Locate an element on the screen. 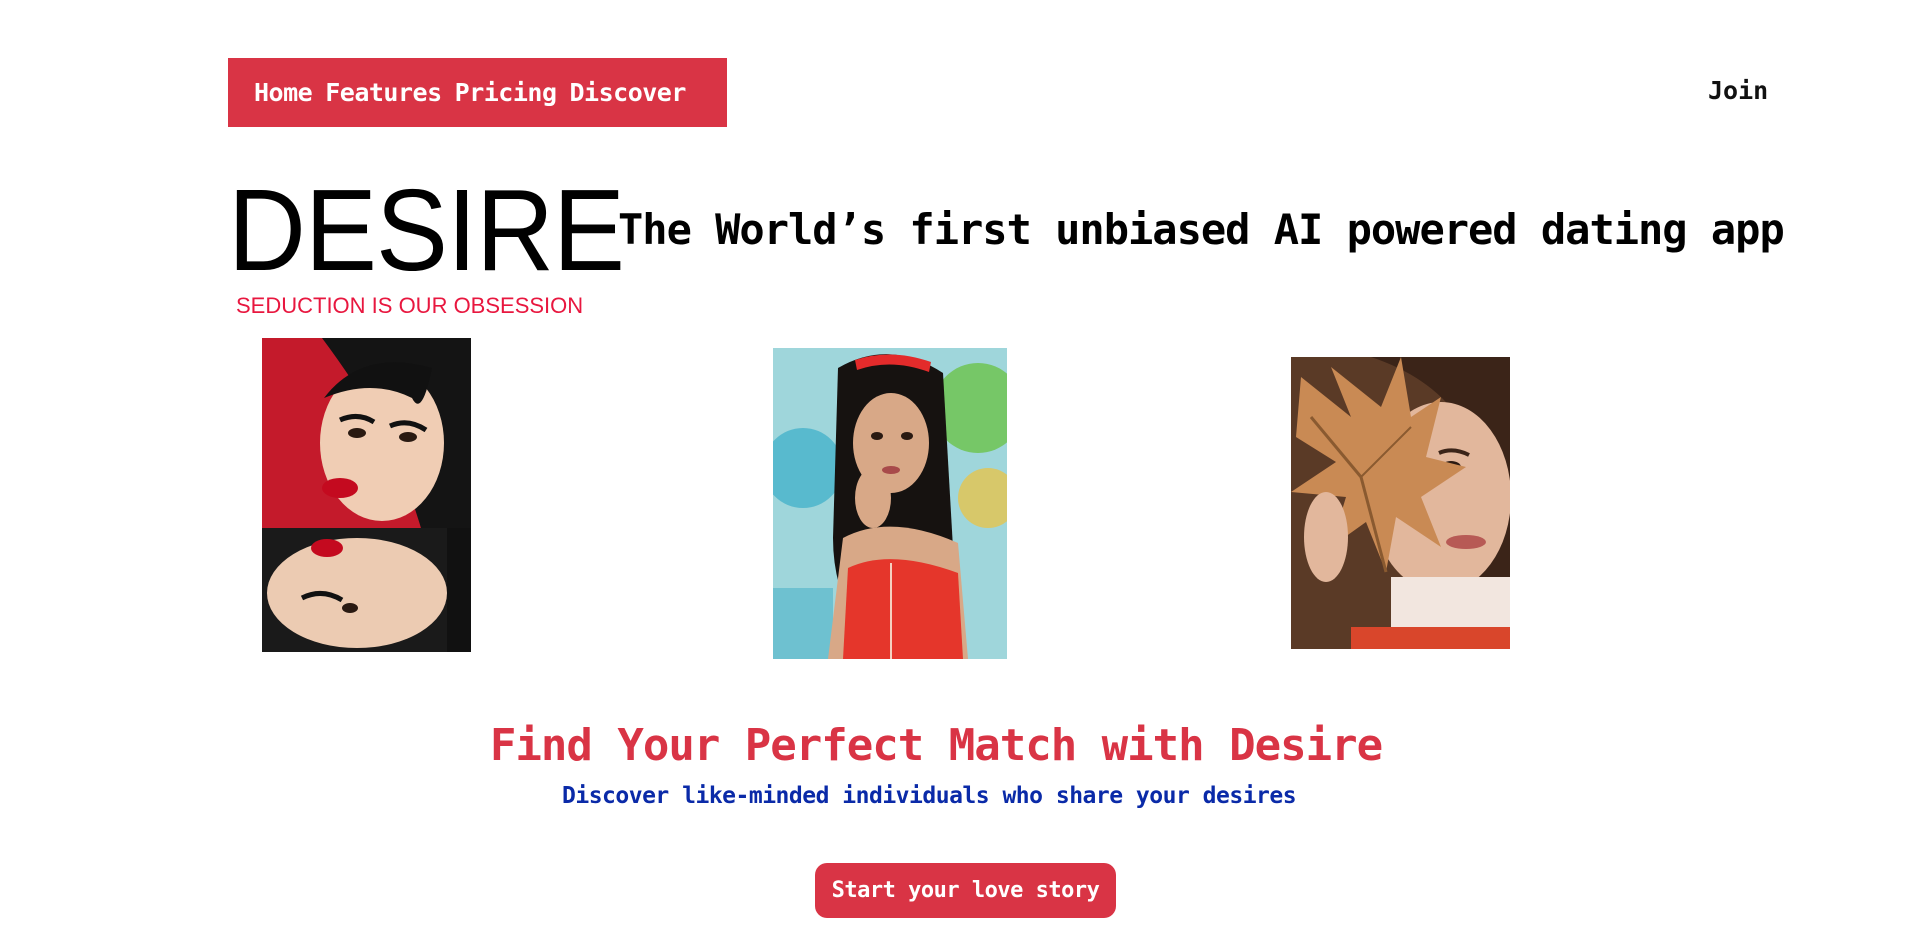 The width and height of the screenshot is (1920, 932). hero-title: Find Your Perfect Match with Desire is located at coordinates (936, 745).